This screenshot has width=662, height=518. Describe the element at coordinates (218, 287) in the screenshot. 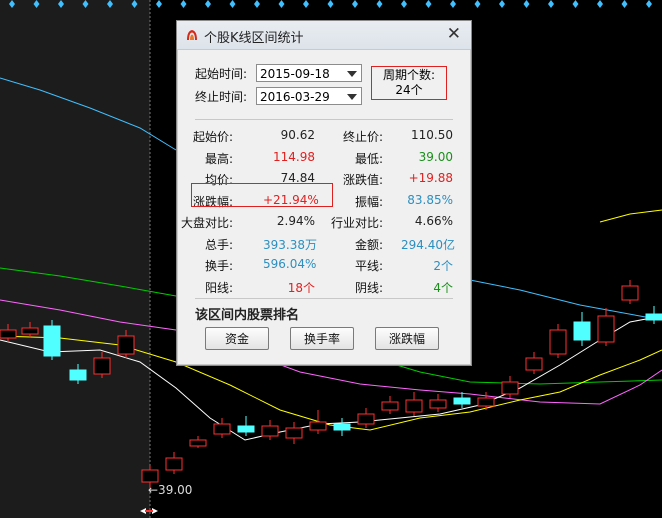

I see `stat-label: 阳线:` at that location.